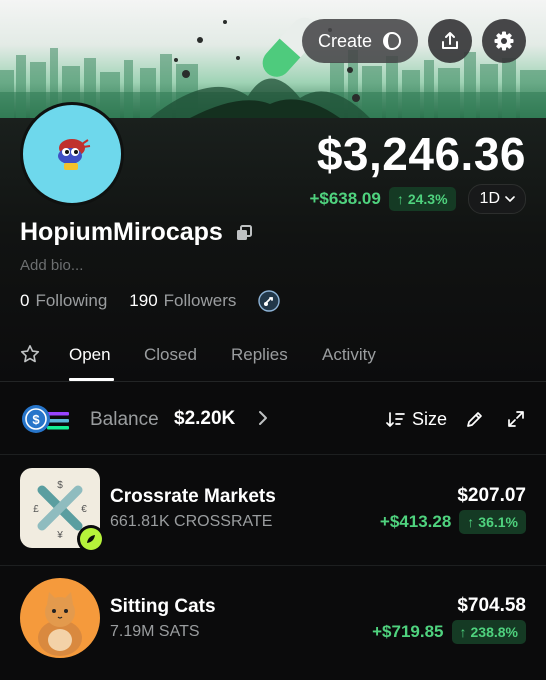  Describe the element at coordinates (498, 522) in the screenshot. I see `holding-change-pct: 36.1%` at that location.